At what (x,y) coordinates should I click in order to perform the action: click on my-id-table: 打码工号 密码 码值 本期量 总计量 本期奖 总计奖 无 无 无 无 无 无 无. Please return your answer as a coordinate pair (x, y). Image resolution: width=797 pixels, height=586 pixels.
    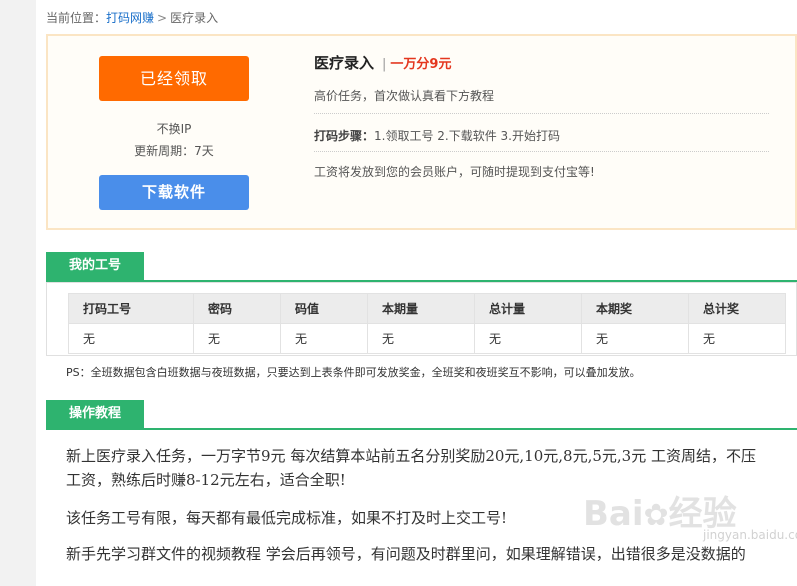
    Looking at the image, I should click on (427, 323).